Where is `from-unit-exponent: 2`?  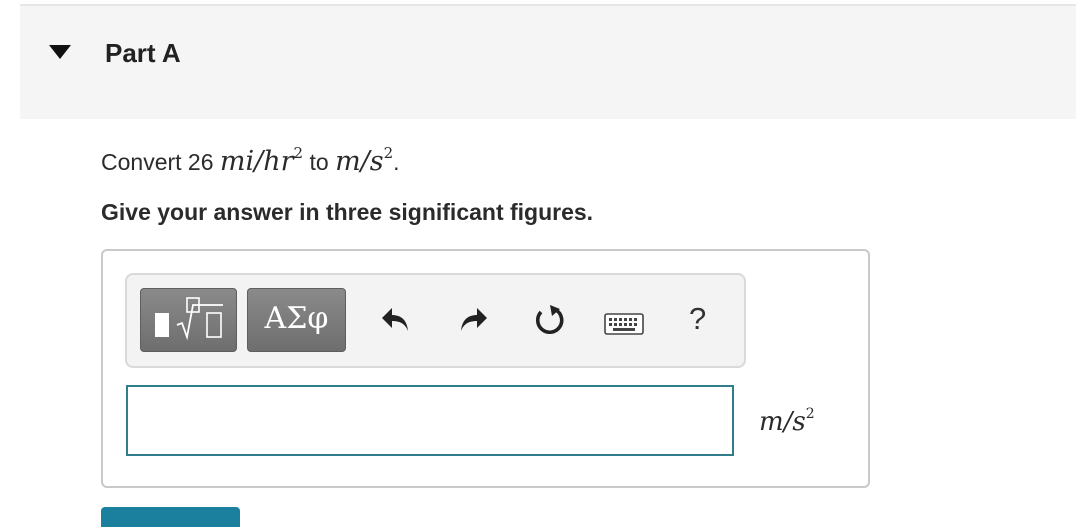 from-unit-exponent: 2 is located at coordinates (298, 153).